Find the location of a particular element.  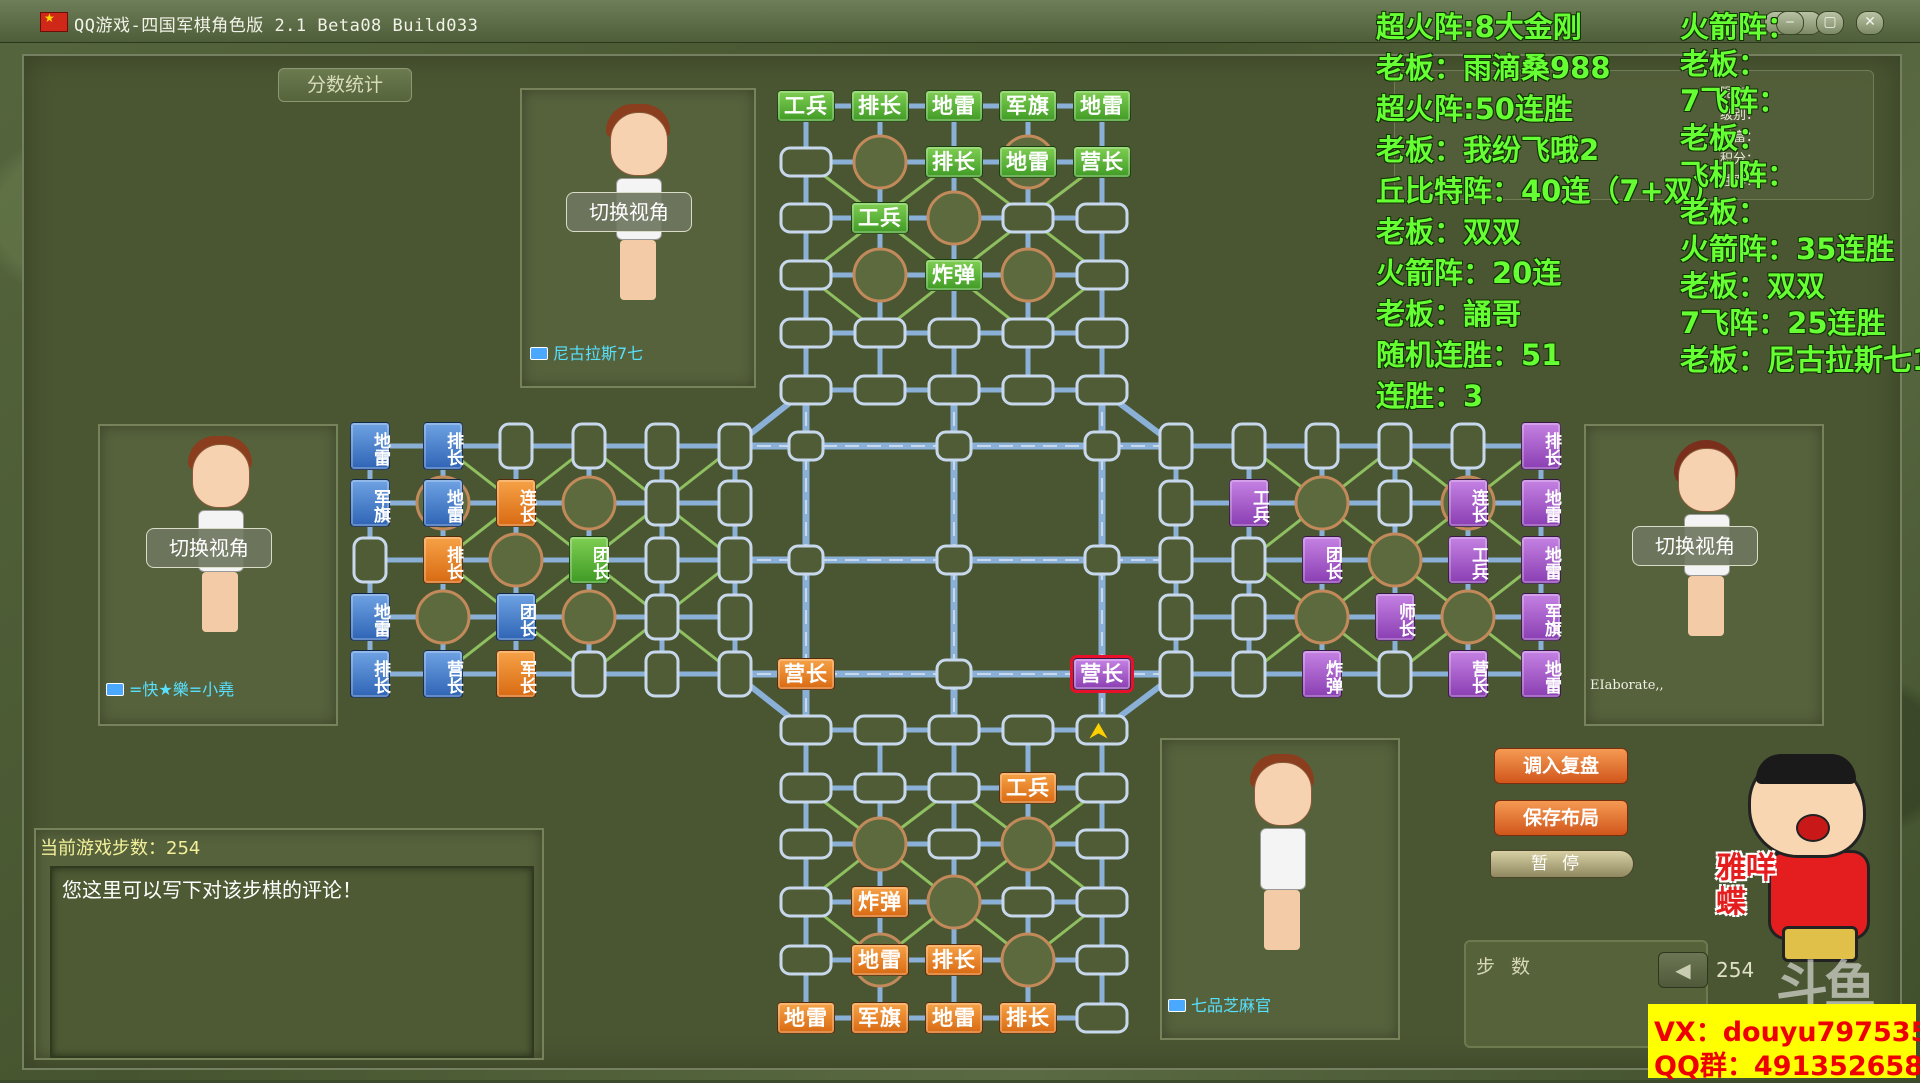

board-piece-right: 团长 is located at coordinates (1322, 560).